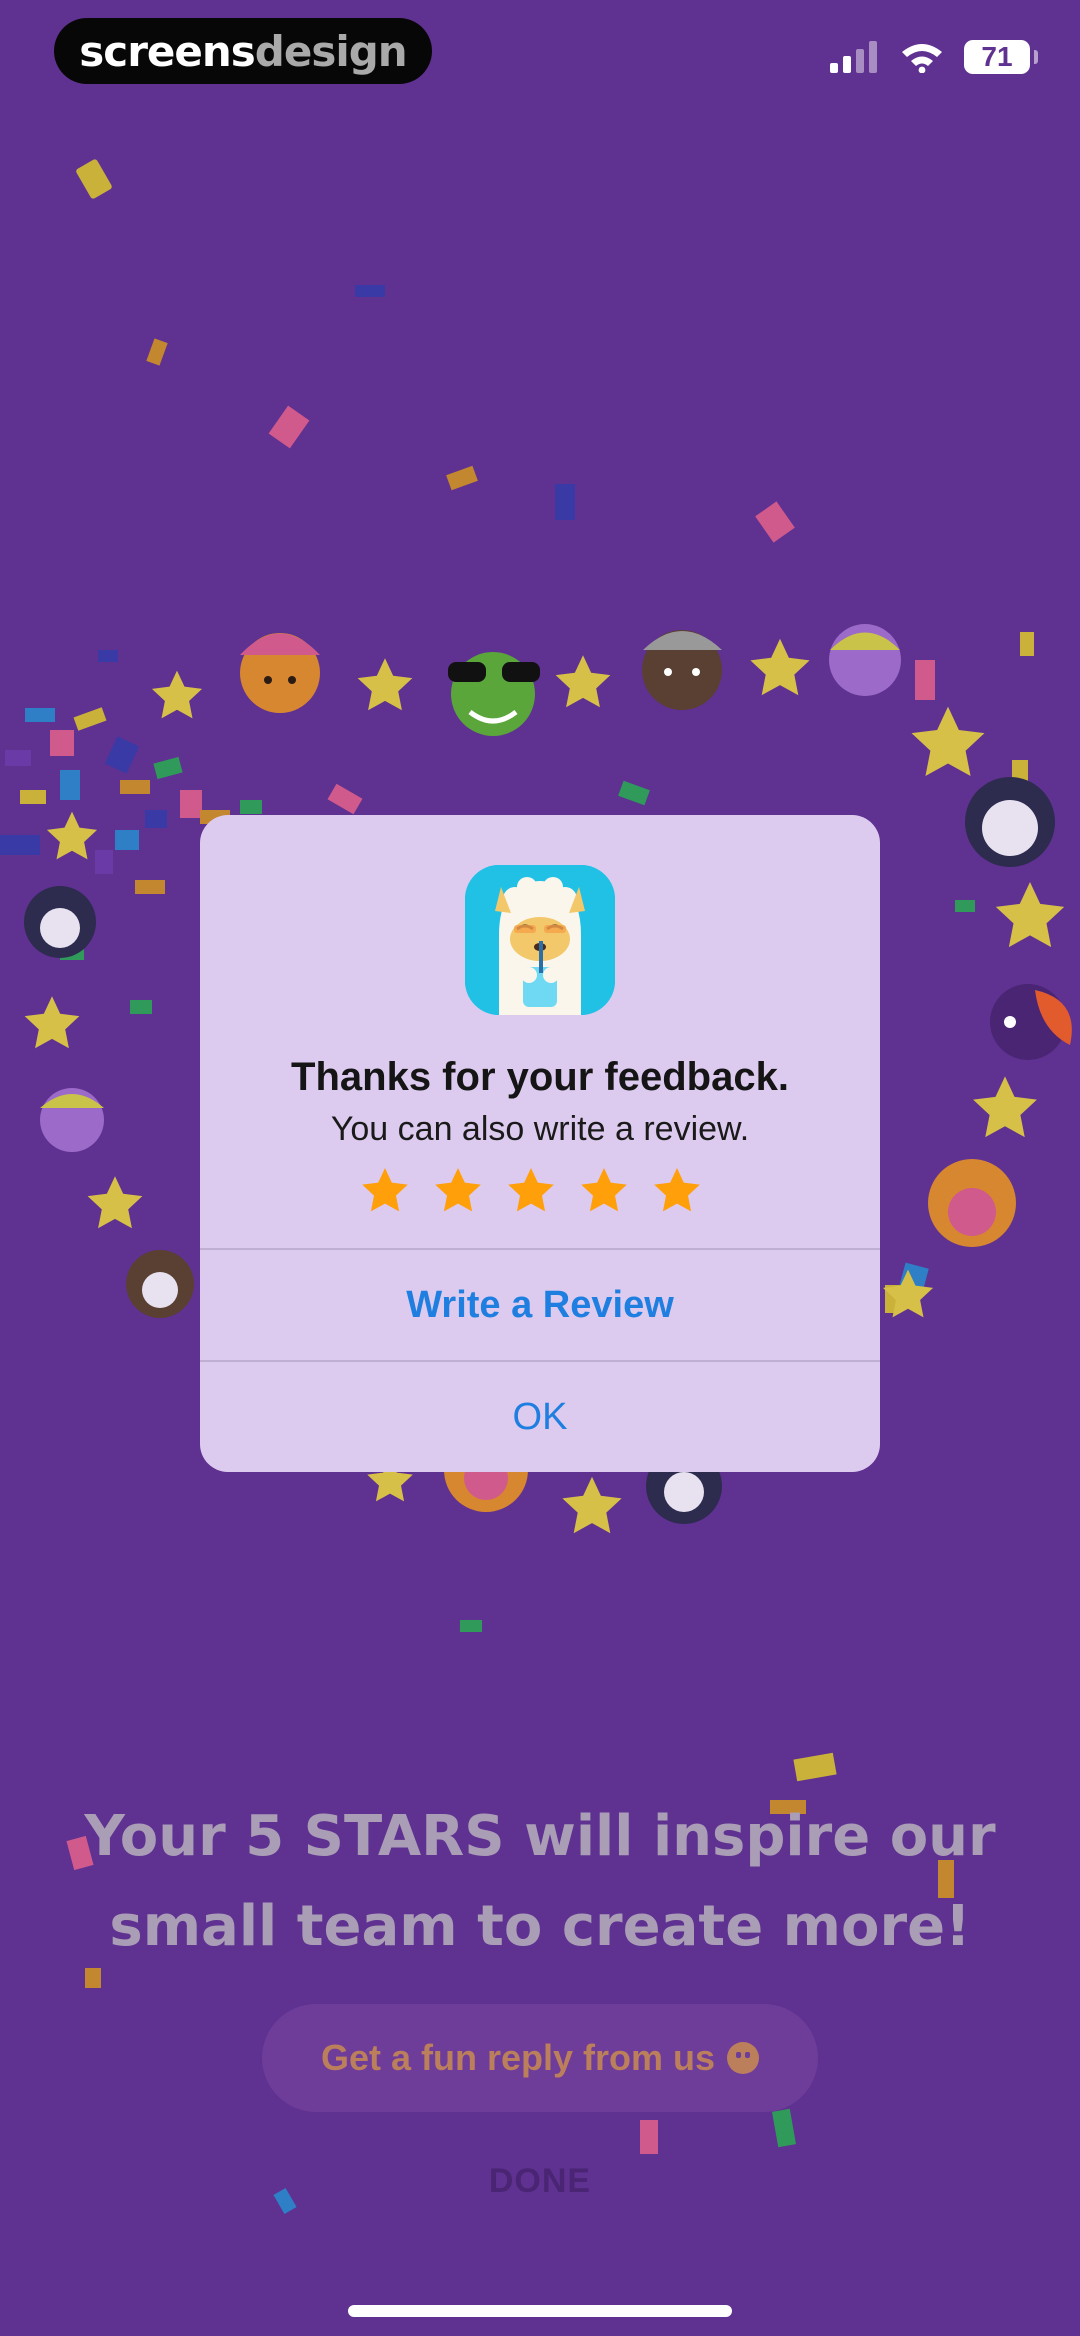 This screenshot has width=1080, height=2336. I want to click on battery-icon: 71, so click(1001, 57).